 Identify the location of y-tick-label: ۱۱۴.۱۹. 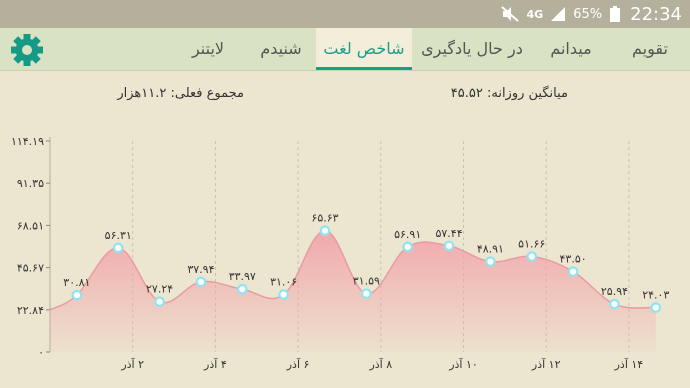
(27, 141).